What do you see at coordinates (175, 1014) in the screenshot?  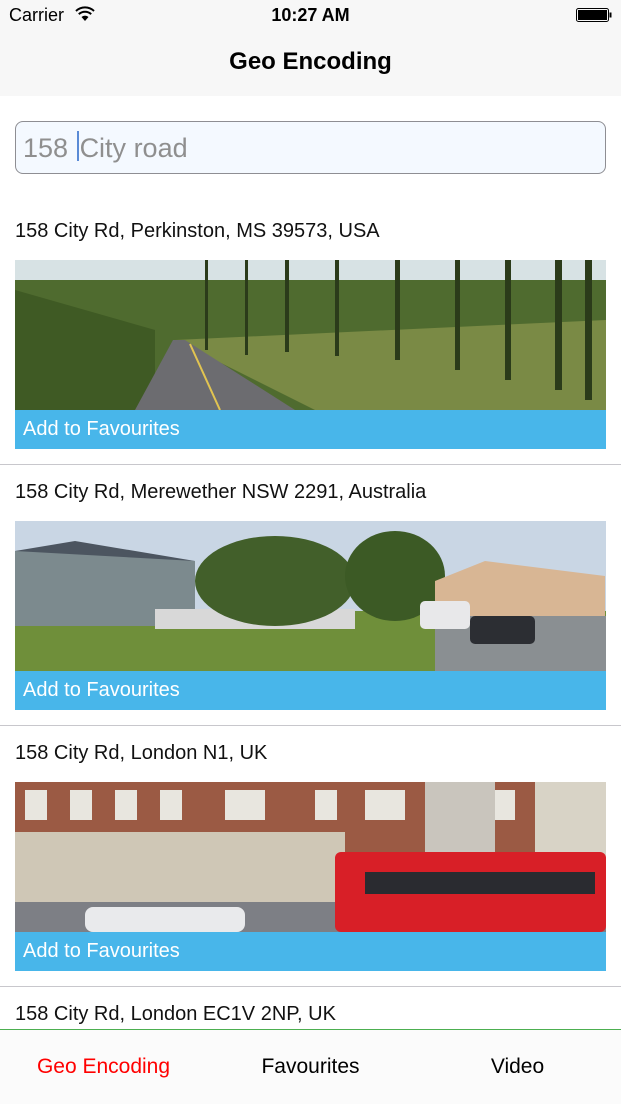 I see `result-address: 158 City Rd, London EC1V 2NP, UK` at bounding box center [175, 1014].